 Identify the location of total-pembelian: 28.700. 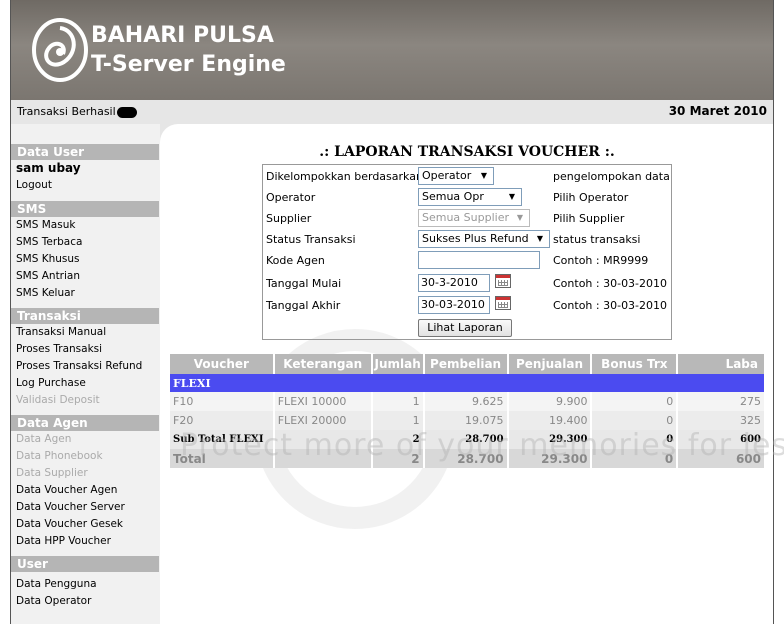
(466, 458).